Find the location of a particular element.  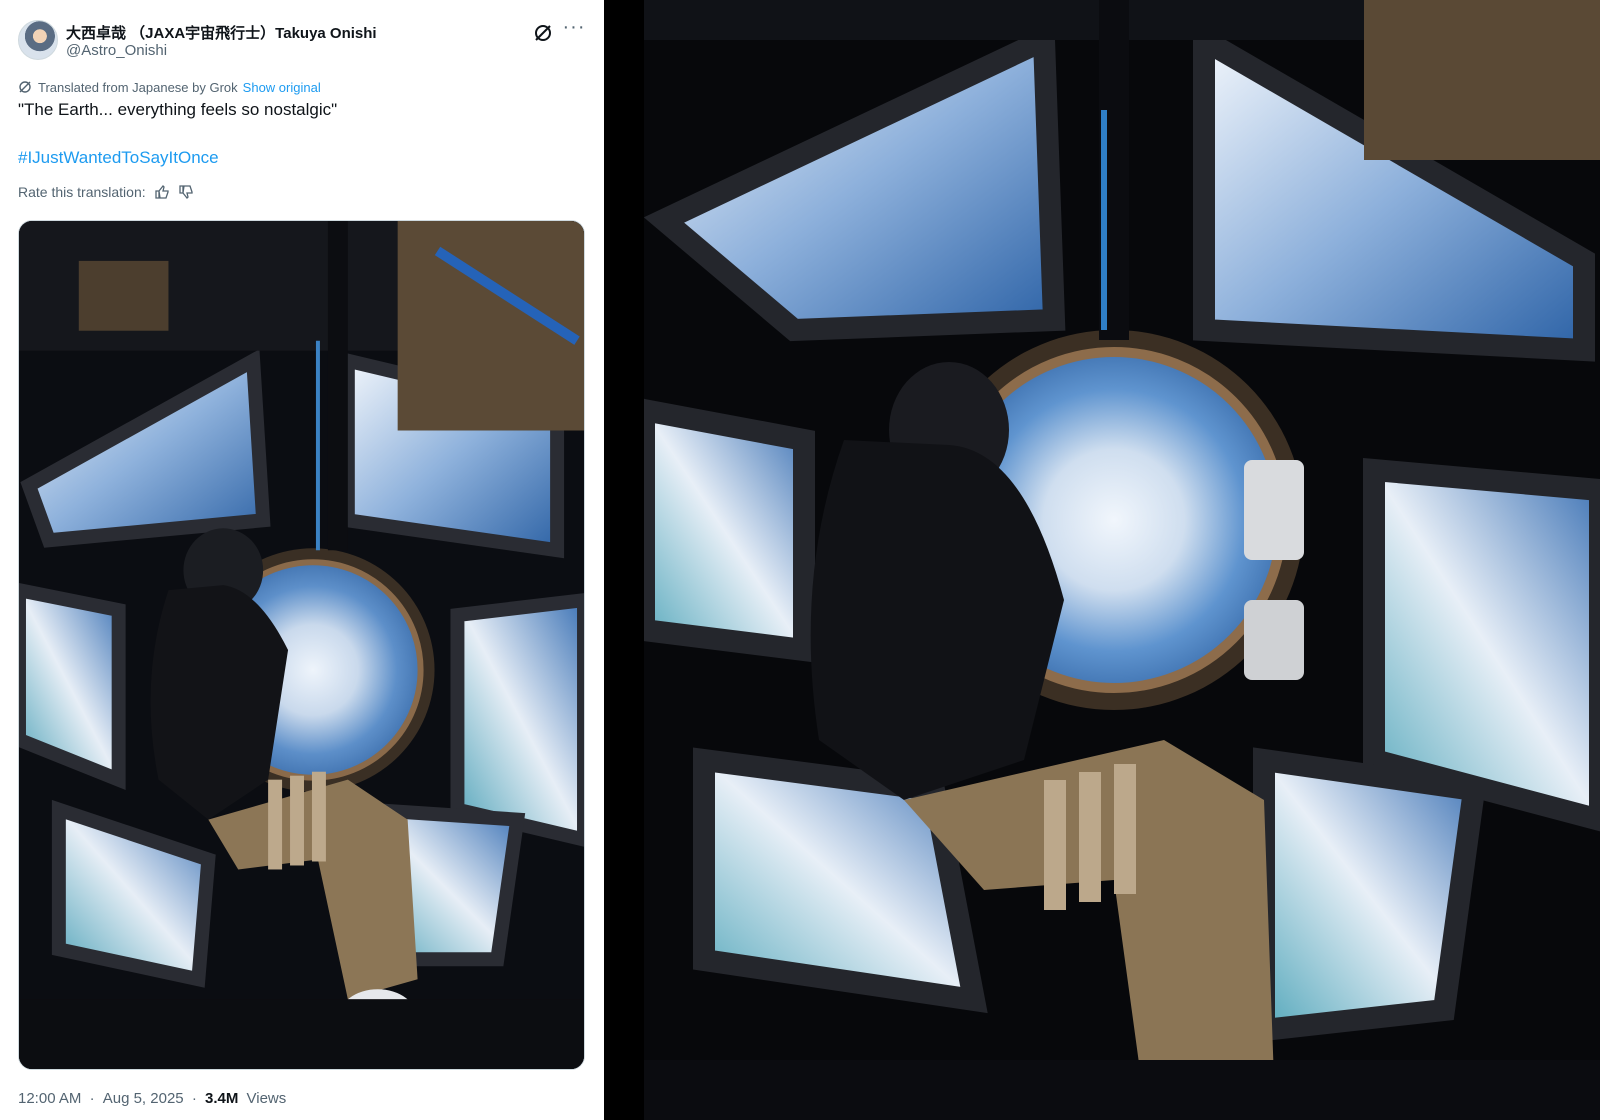

tweet-time: 12:00 AM is located at coordinates (49, 1098).